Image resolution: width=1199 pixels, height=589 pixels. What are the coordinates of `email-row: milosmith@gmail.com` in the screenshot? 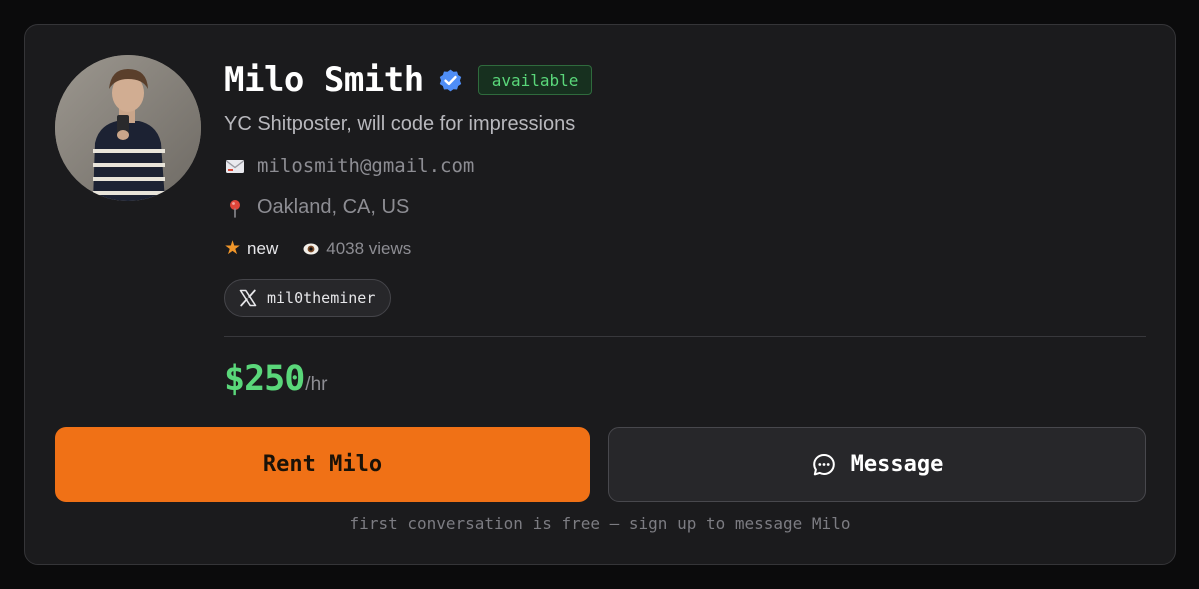 It's located at (349, 166).